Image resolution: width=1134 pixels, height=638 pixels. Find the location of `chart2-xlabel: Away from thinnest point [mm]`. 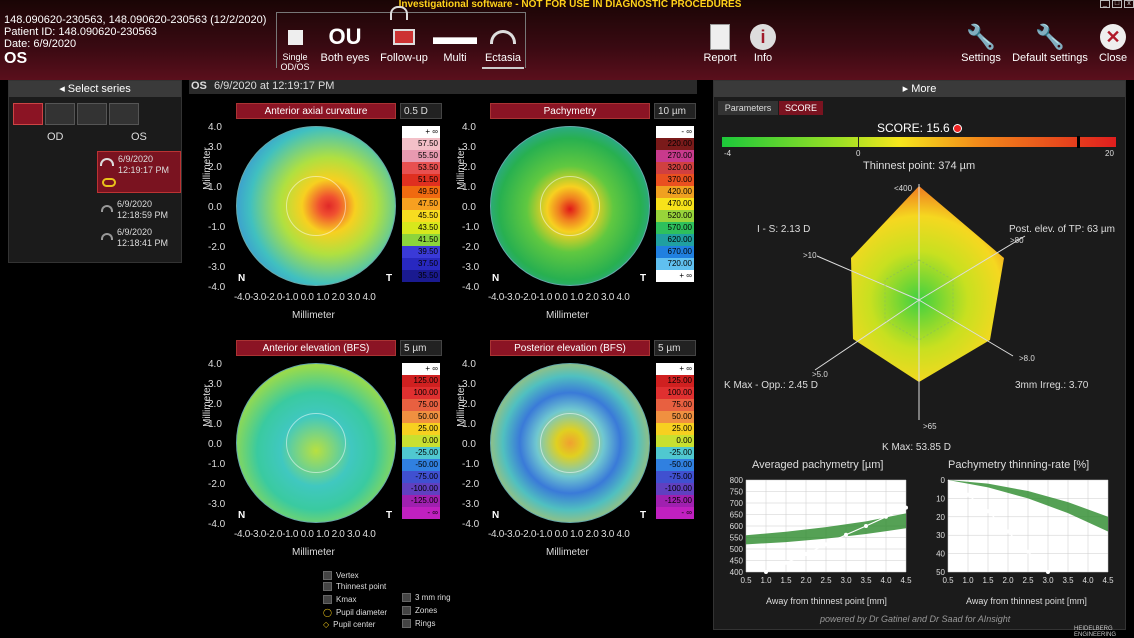

chart2-xlabel: Away from thinnest point [mm] is located at coordinates (1026, 601).